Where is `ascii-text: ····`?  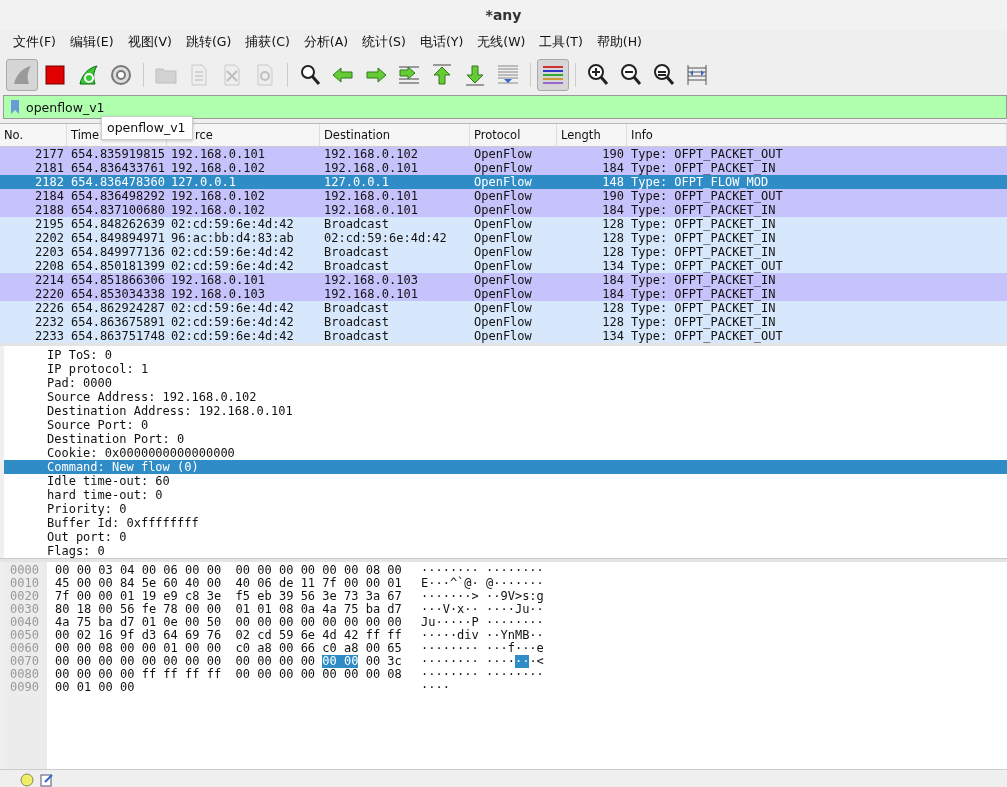 ascii-text: ···· is located at coordinates (435, 688).